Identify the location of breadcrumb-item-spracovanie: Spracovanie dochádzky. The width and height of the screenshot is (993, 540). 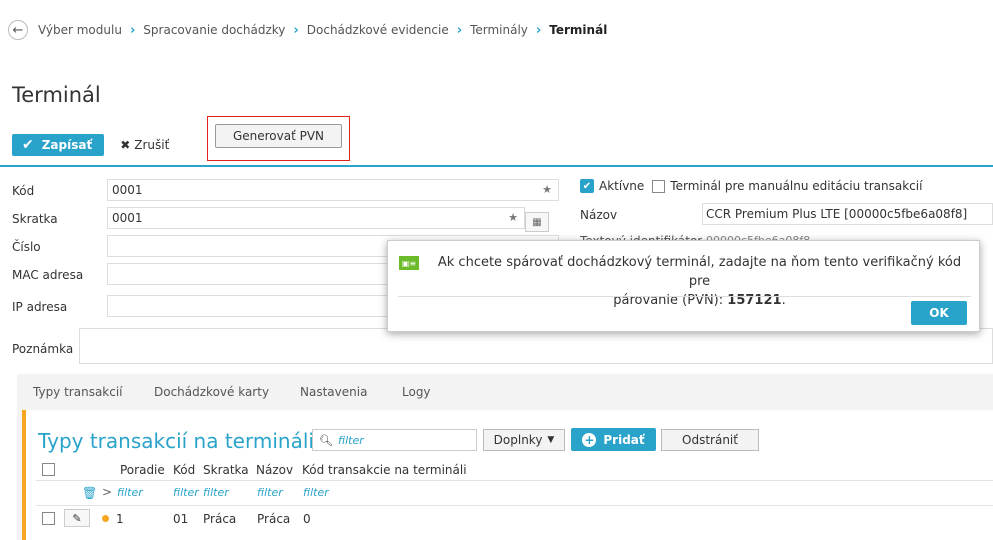
(214, 30).